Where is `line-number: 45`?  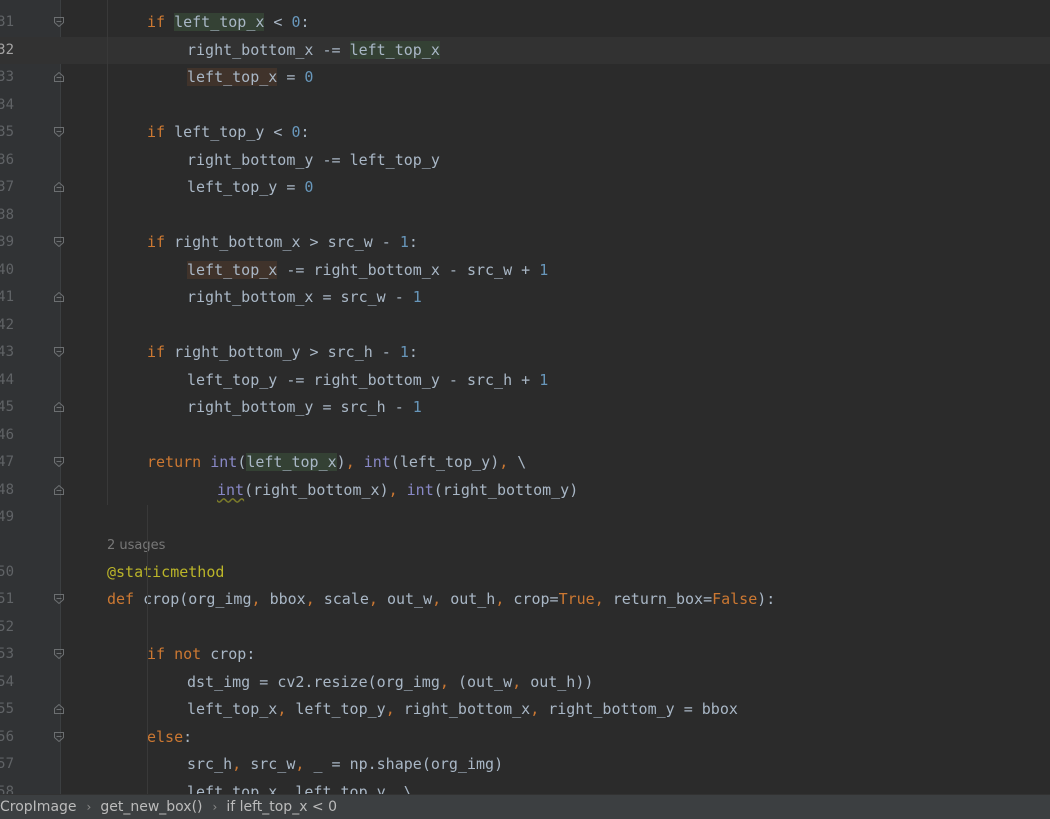
line-number: 45 is located at coordinates (7, 408).